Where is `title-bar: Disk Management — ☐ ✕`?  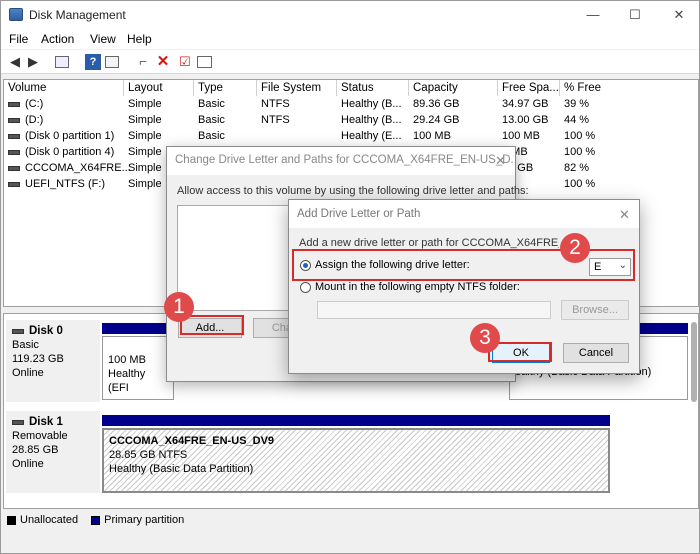 title-bar: Disk Management — ☐ ✕ is located at coordinates (350, 15).